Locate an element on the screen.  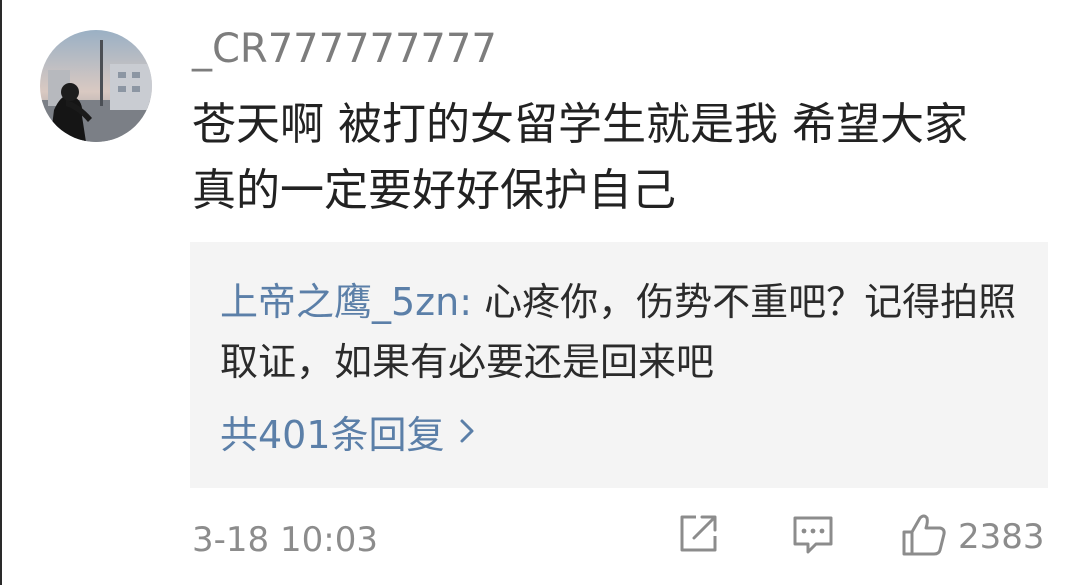
like-button: 2383 is located at coordinates (972, 537).